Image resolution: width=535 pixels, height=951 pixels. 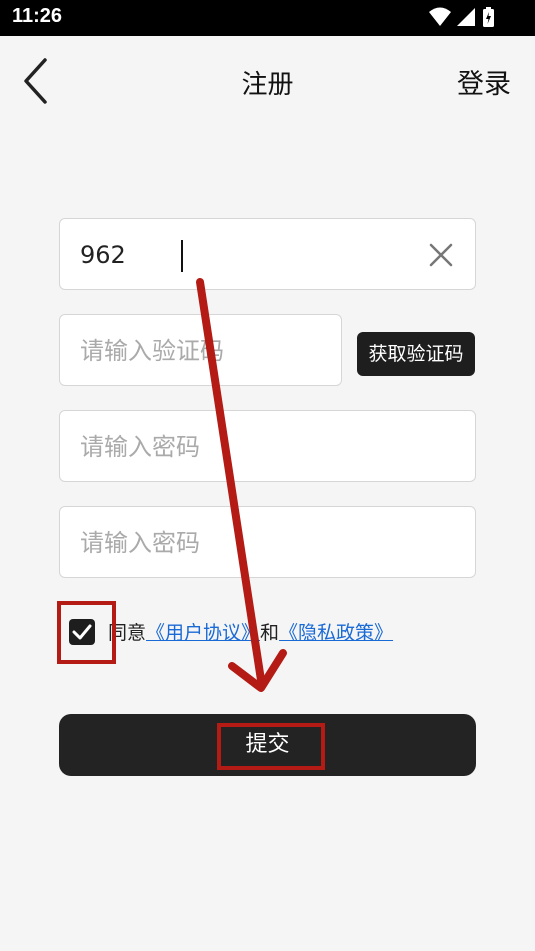 What do you see at coordinates (488, 17) in the screenshot?
I see `battery-charging-icon` at bounding box center [488, 17].